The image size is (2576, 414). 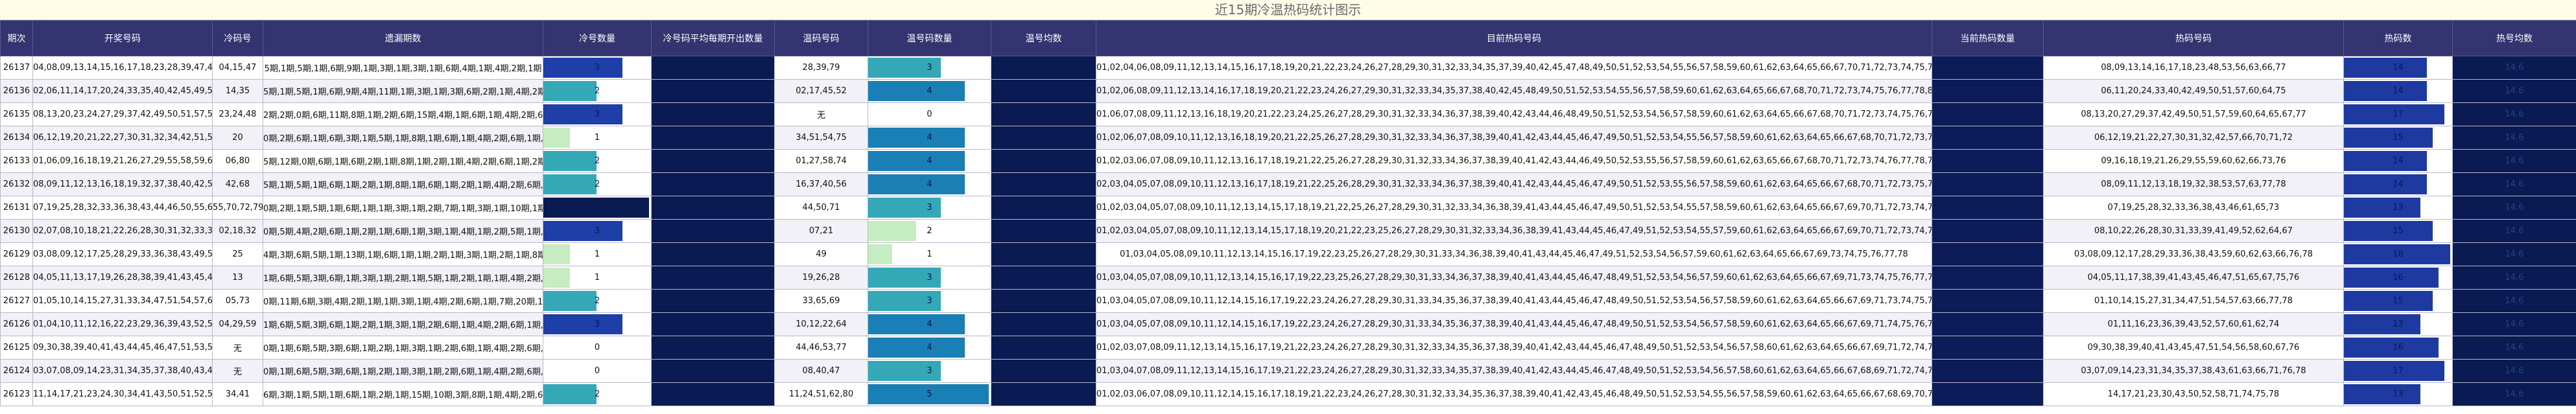 What do you see at coordinates (597, 371) in the screenshot?
I see `cold-count-cell: 0` at bounding box center [597, 371].